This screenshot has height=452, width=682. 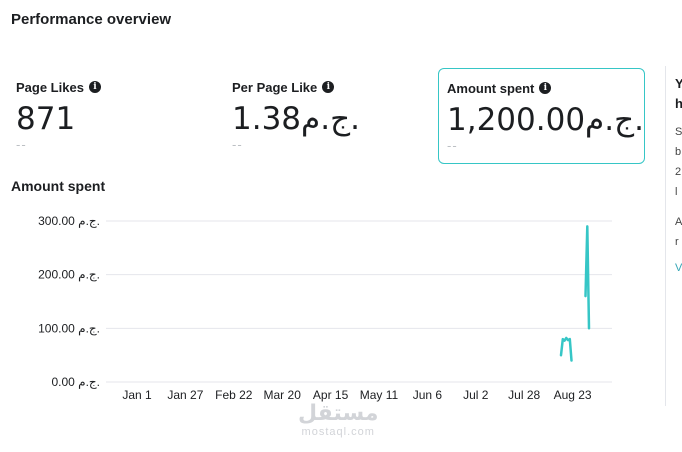 What do you see at coordinates (46, 119) in the screenshot?
I see `metric-value: 871` at bounding box center [46, 119].